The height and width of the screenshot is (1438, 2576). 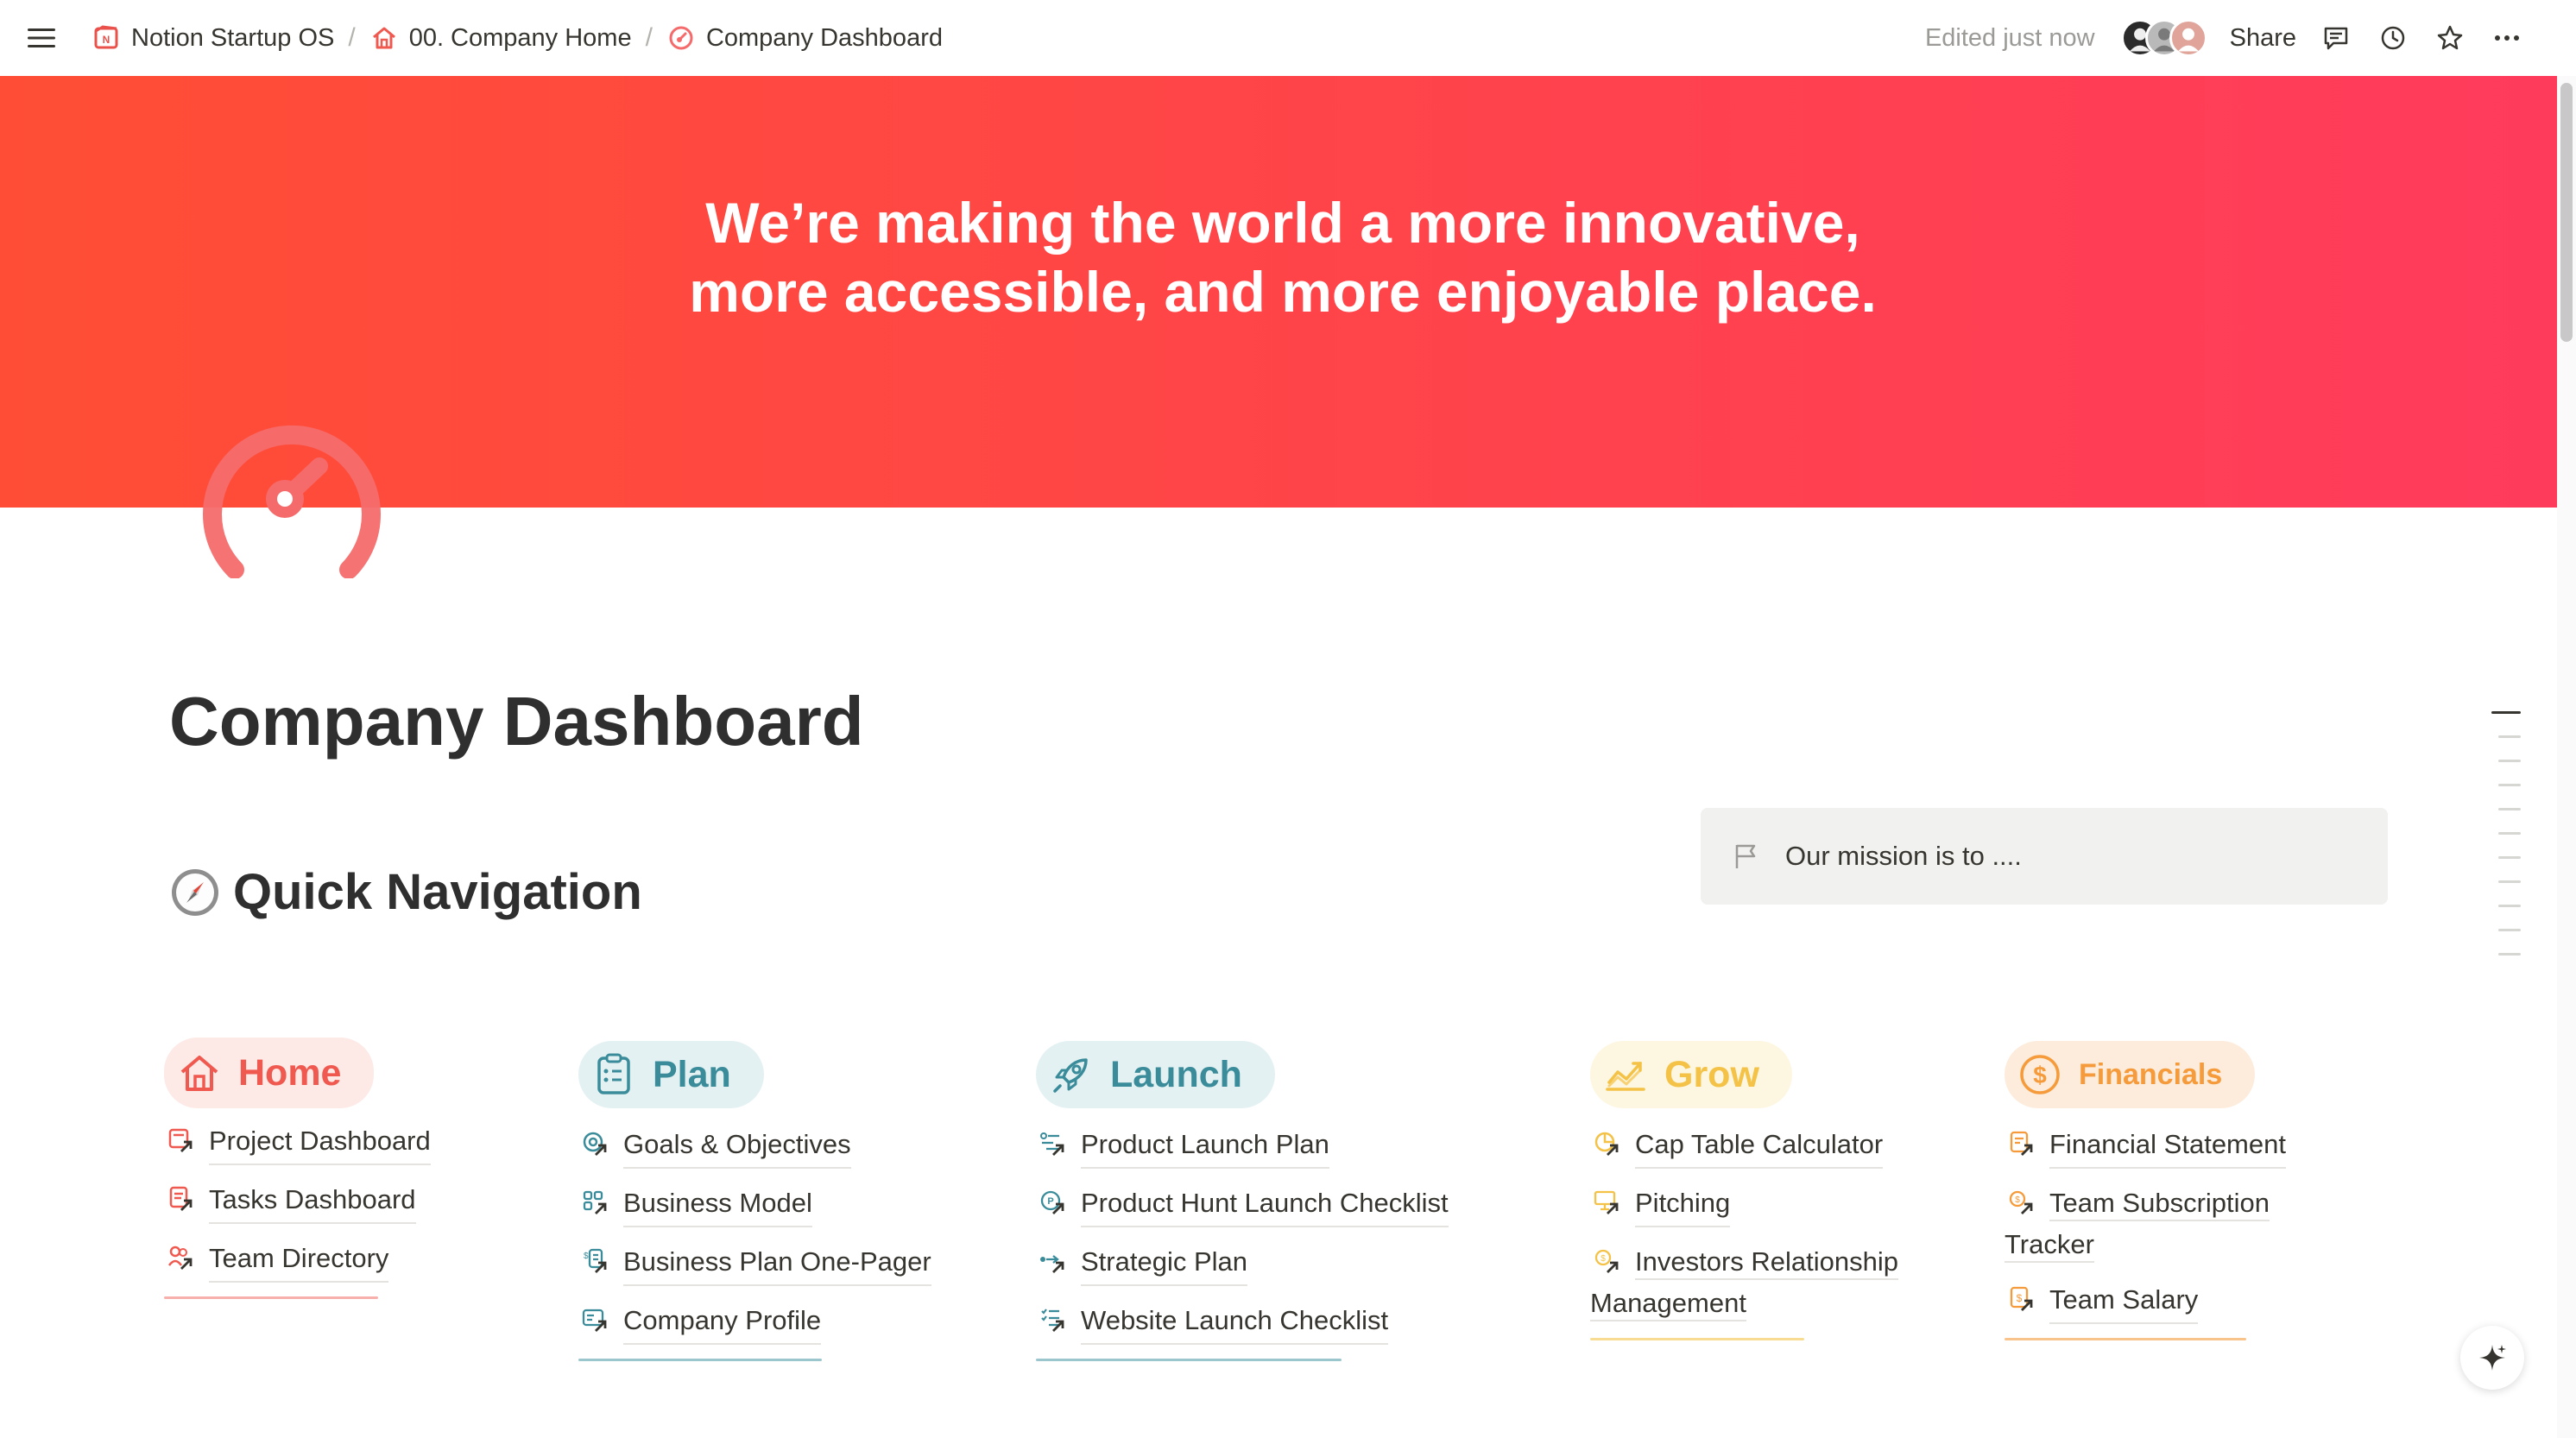 I want to click on link-product-launch-plan: Product Launch Plan, so click(x=1242, y=1146).